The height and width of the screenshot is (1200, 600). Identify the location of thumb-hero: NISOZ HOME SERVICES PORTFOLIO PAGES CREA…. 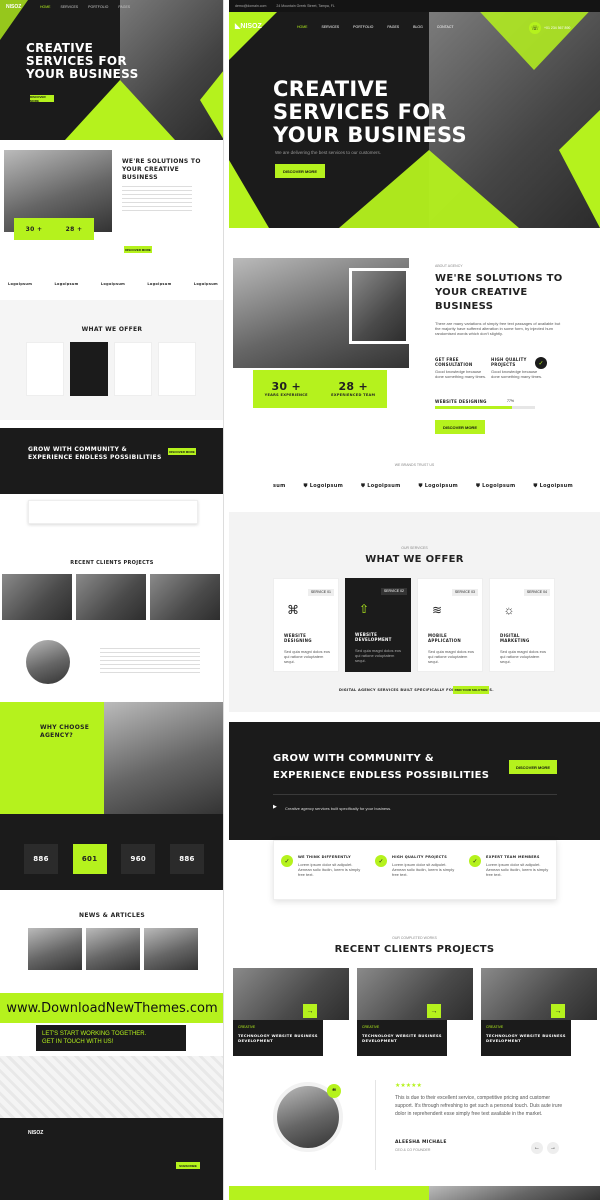
(111, 70).